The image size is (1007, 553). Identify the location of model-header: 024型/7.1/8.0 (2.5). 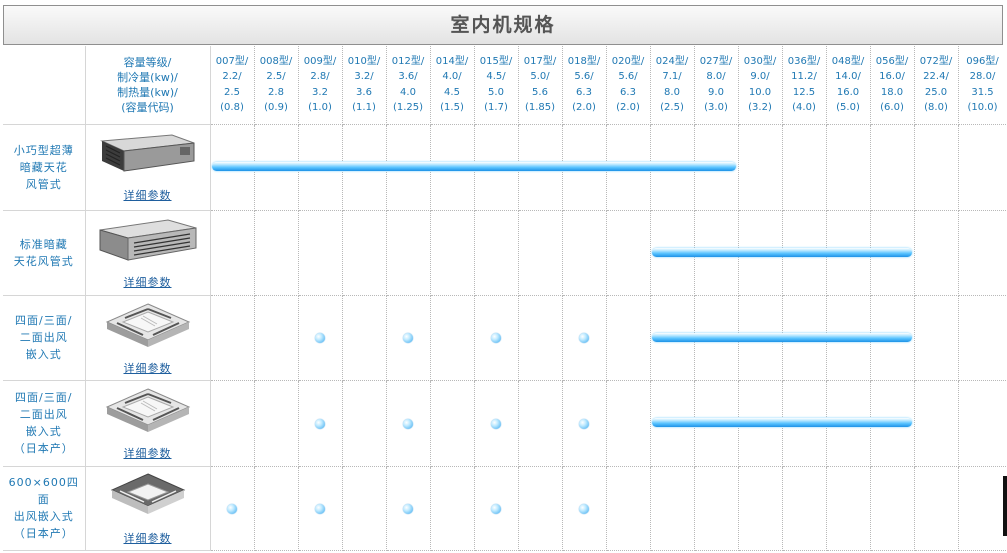
(672, 85).